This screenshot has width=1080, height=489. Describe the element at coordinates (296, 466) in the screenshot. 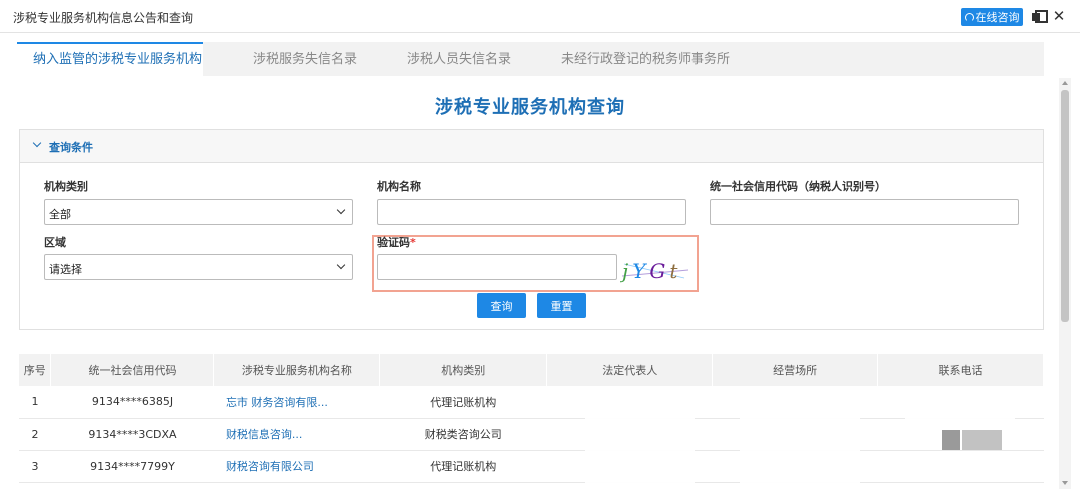

I see `cell-name-link: 财税咨询有限公司` at that location.